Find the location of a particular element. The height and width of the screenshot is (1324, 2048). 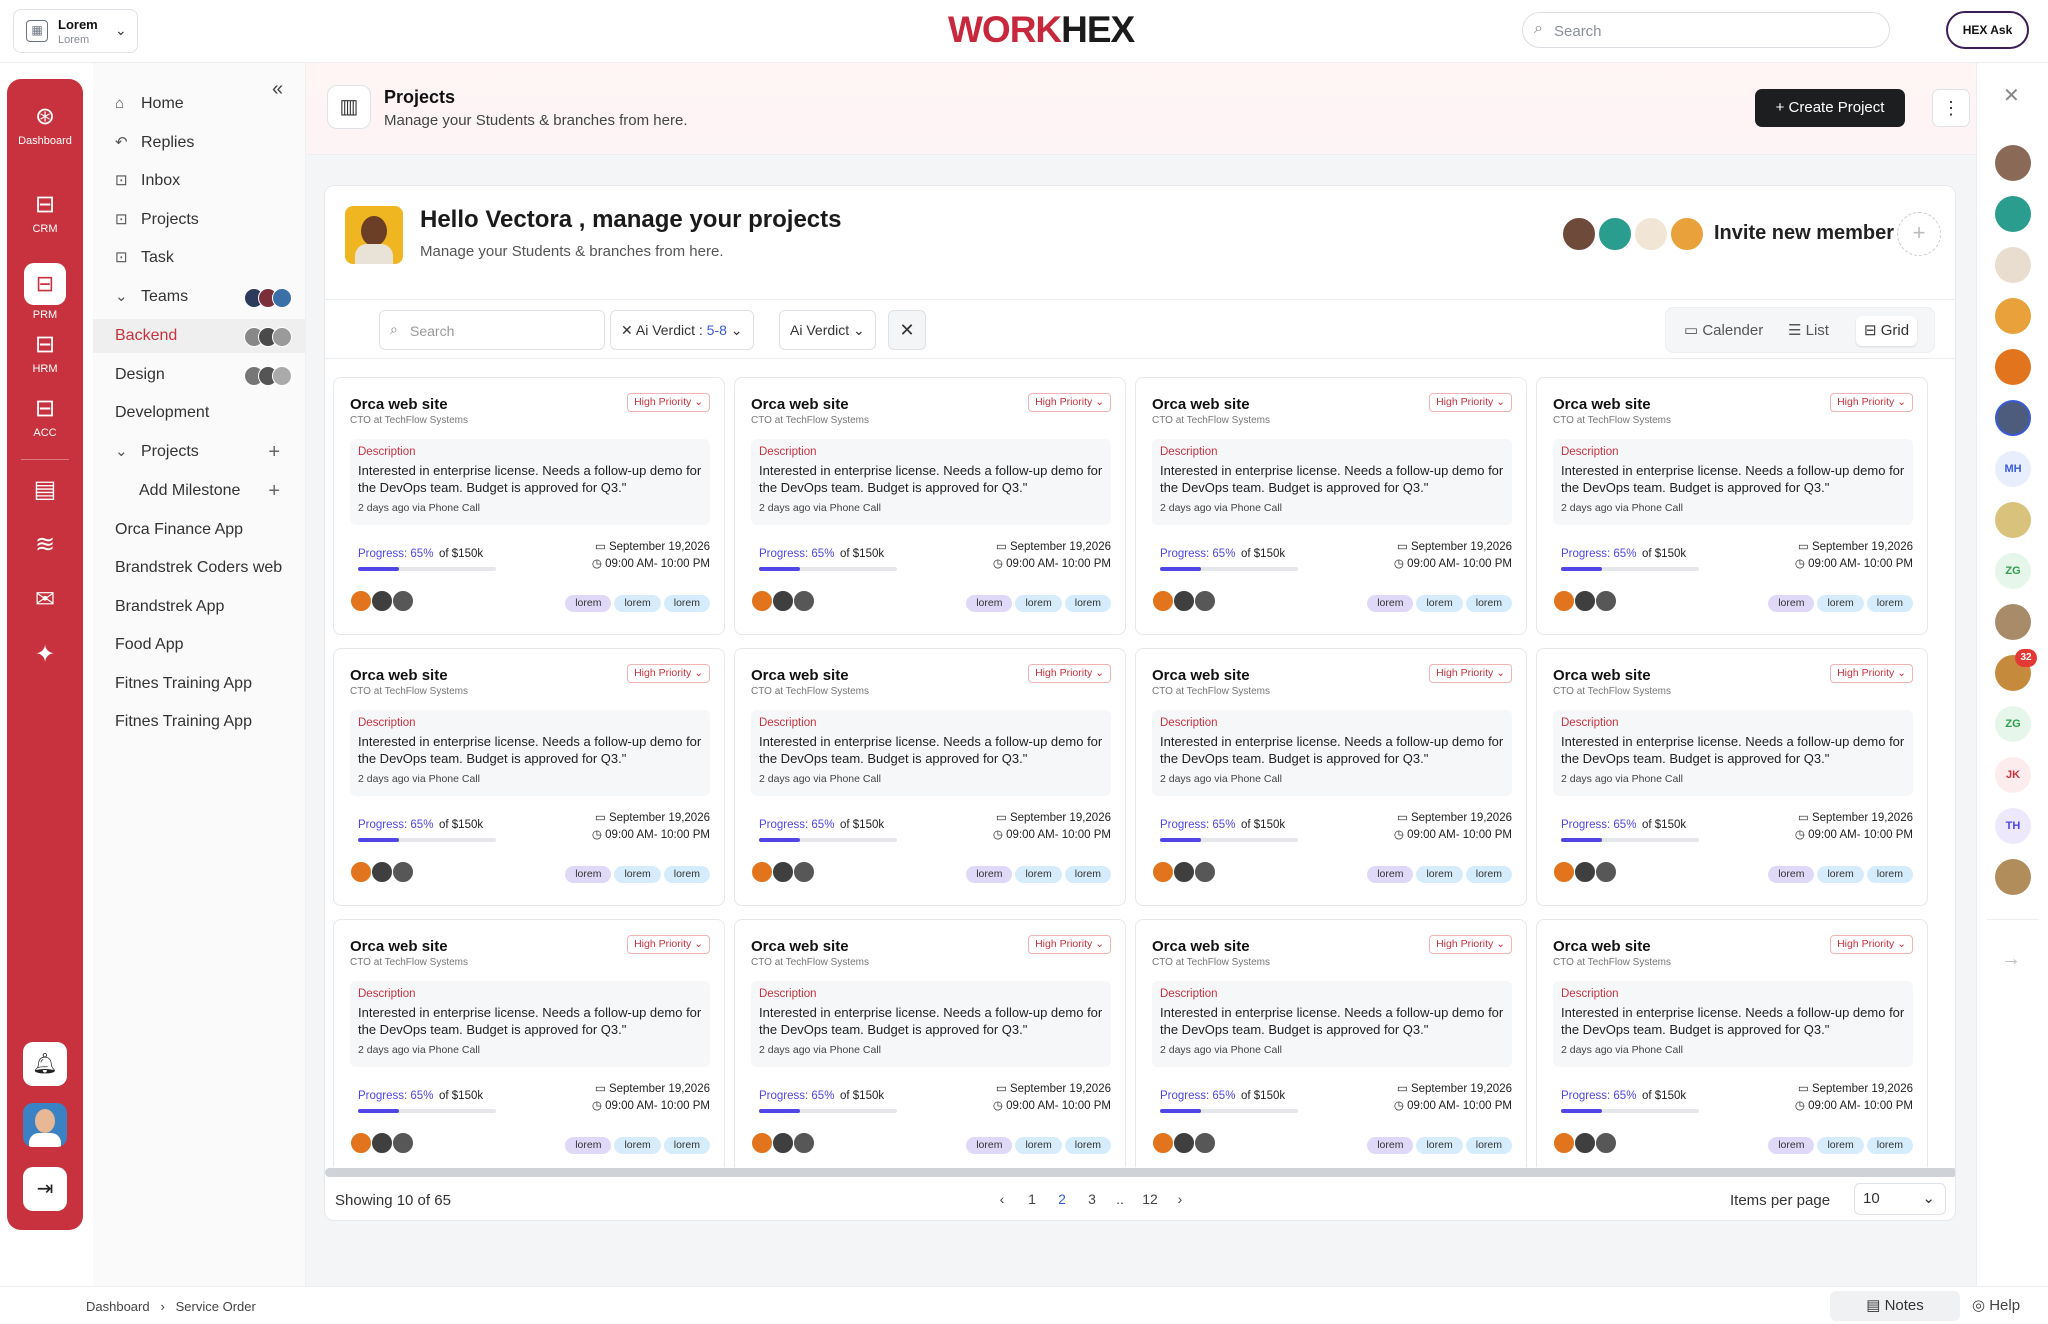

member-initials: JK is located at coordinates (2013, 775).